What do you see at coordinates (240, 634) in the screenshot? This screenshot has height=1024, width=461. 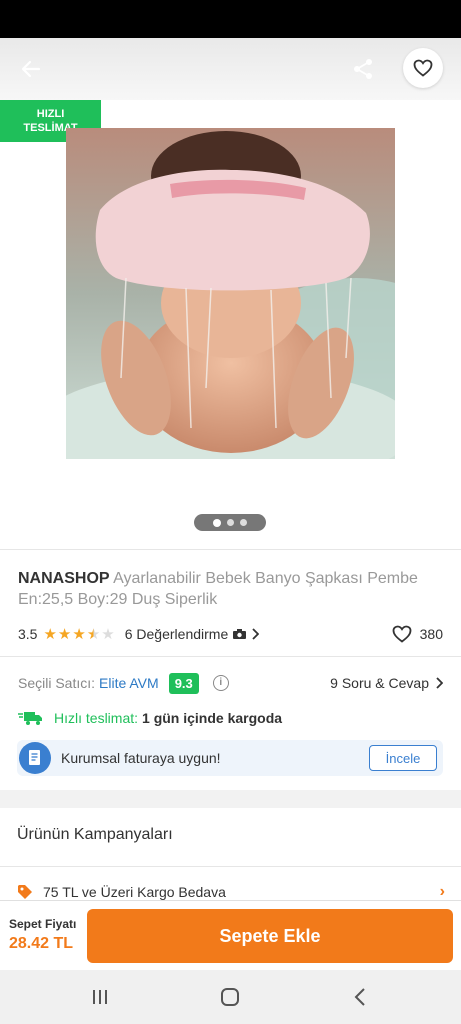 I see `camera-icon` at bounding box center [240, 634].